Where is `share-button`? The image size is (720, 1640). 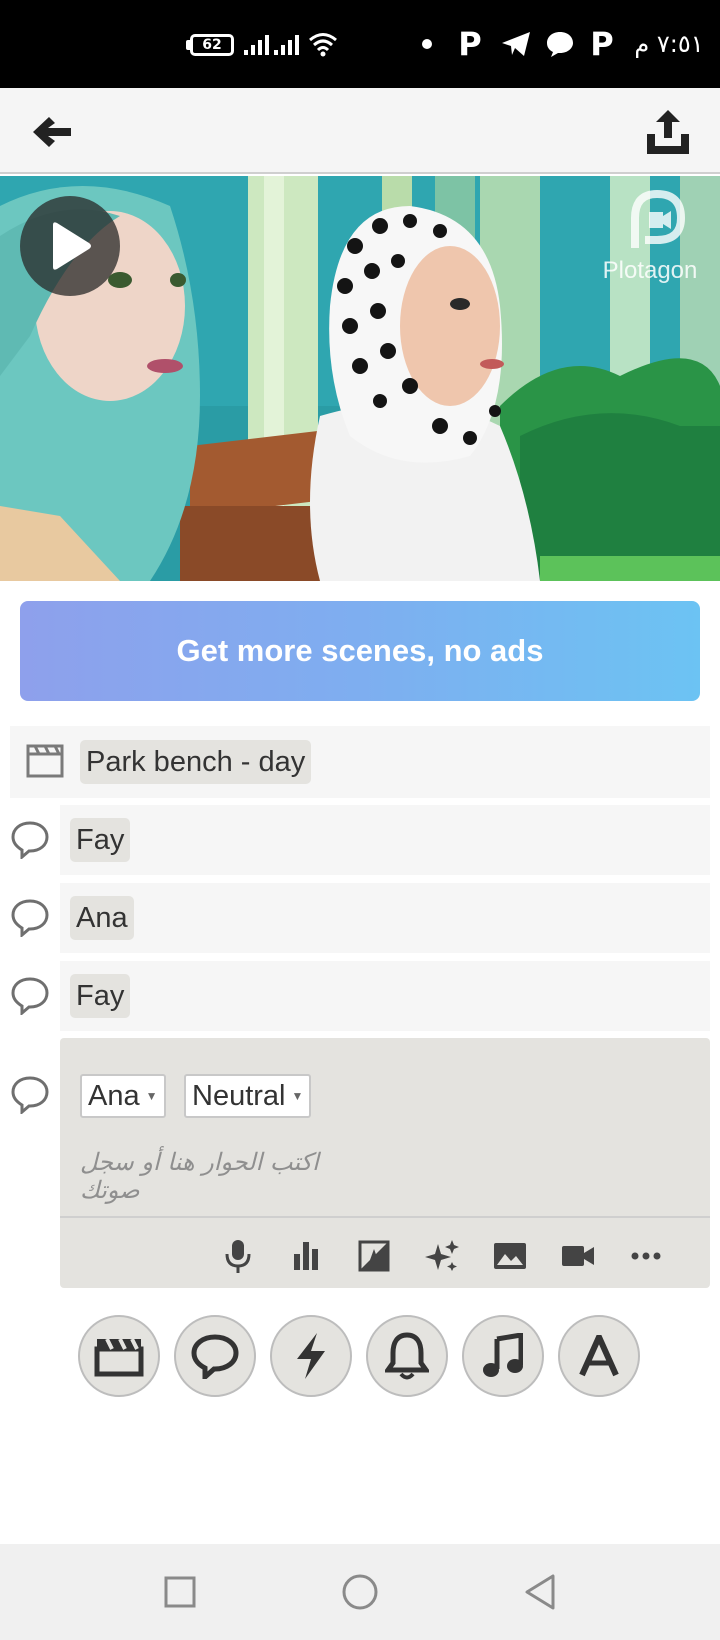
share-button is located at coordinates (668, 132).